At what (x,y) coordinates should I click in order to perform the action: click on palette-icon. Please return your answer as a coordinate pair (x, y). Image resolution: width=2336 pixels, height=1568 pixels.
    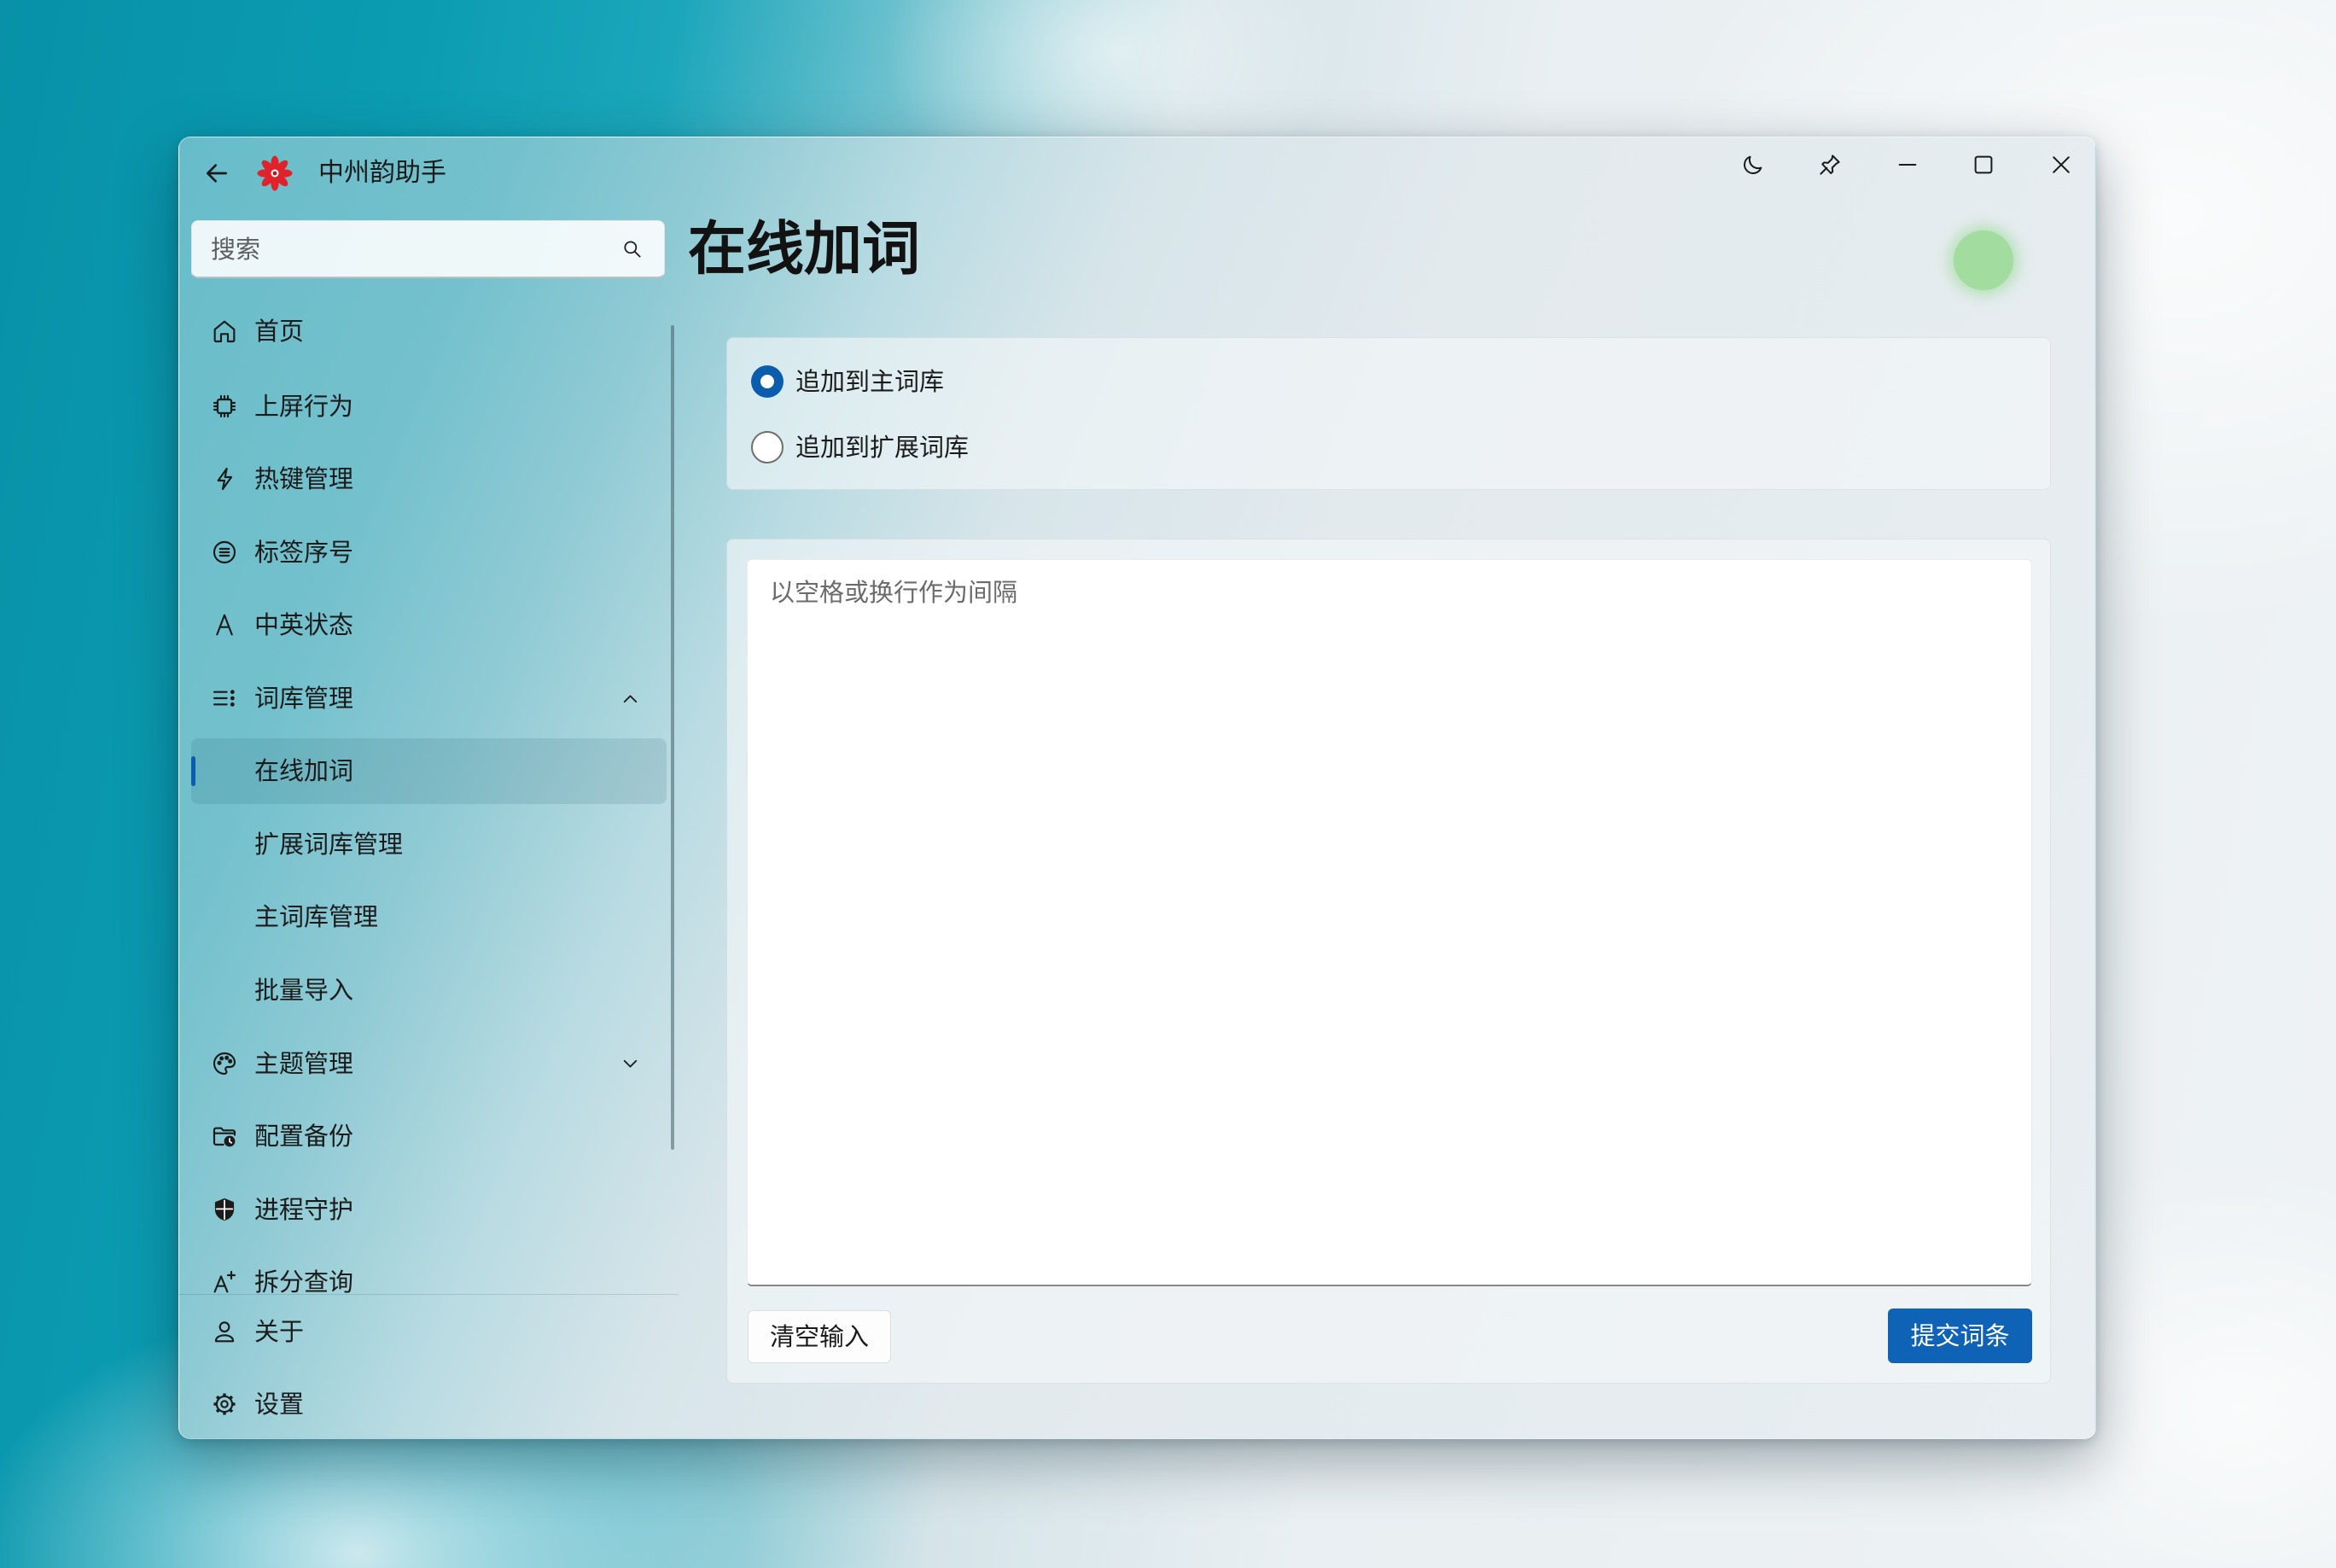
    Looking at the image, I should click on (224, 1063).